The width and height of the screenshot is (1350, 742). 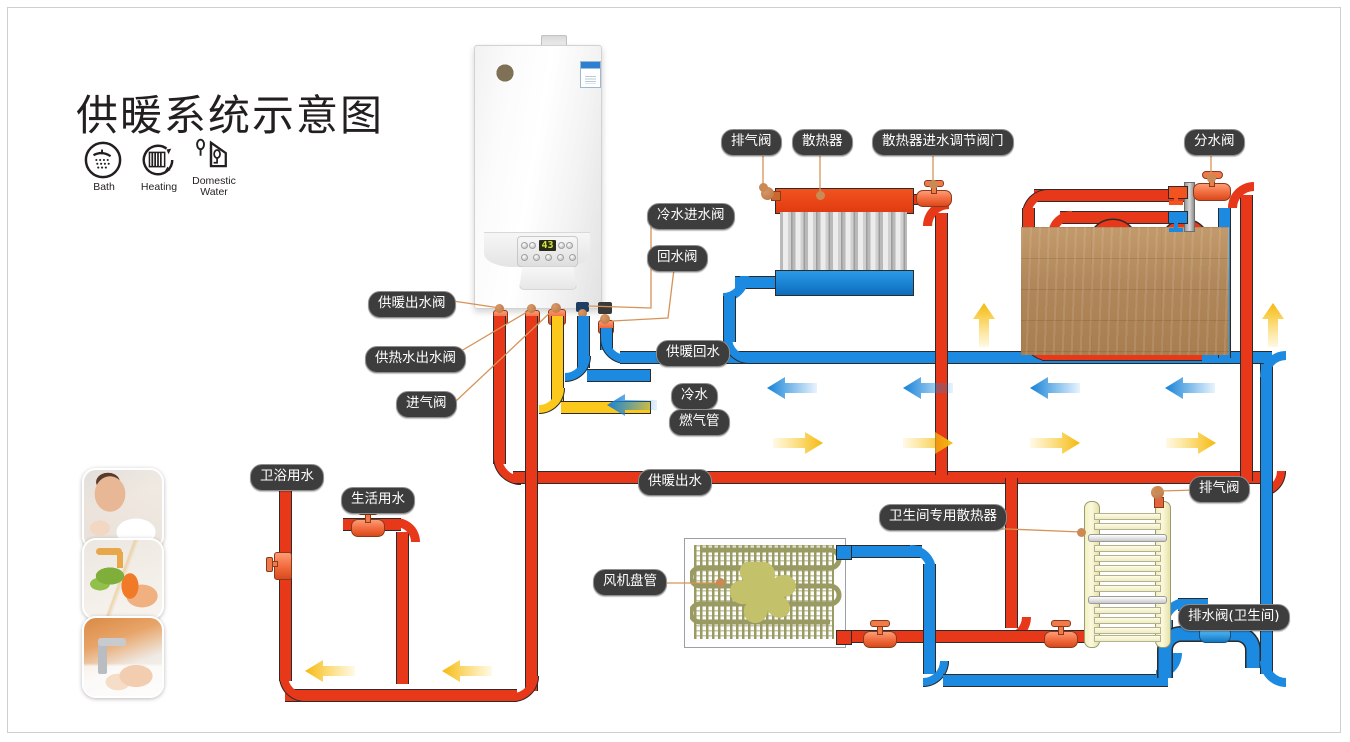 I want to click on domestic-water-mode-icon: Domestic Water, so click(x=214, y=166).